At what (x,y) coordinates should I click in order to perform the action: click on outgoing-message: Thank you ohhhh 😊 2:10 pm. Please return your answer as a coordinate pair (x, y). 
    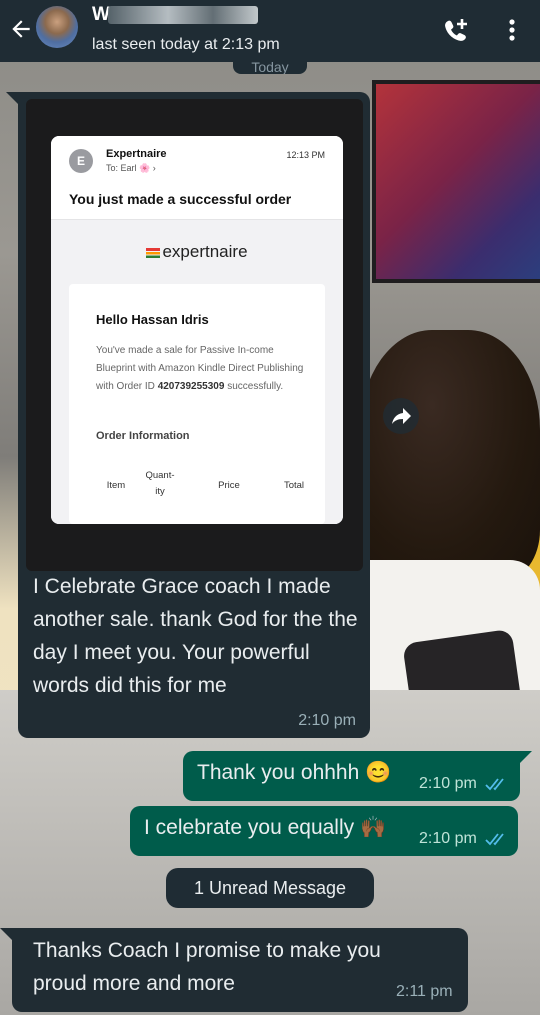
    Looking at the image, I should click on (357, 776).